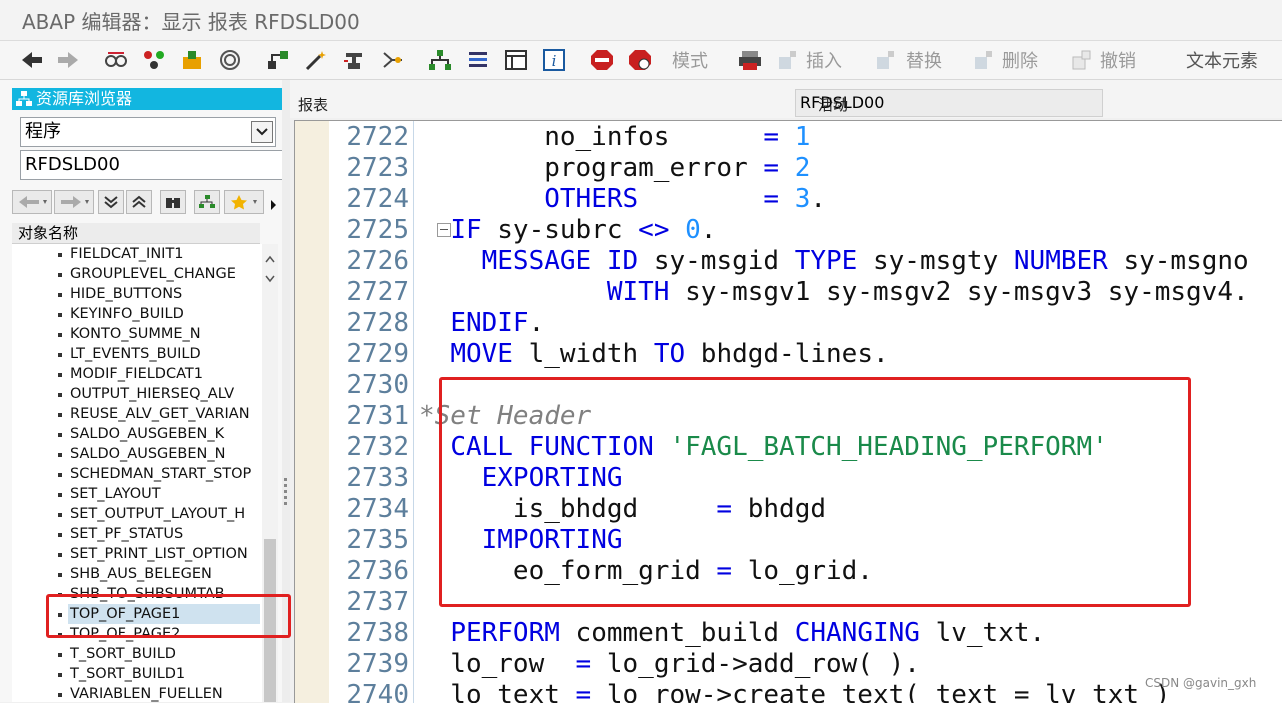 This screenshot has height=703, width=1282. I want to click on collapse-all-icon, so click(139, 202).